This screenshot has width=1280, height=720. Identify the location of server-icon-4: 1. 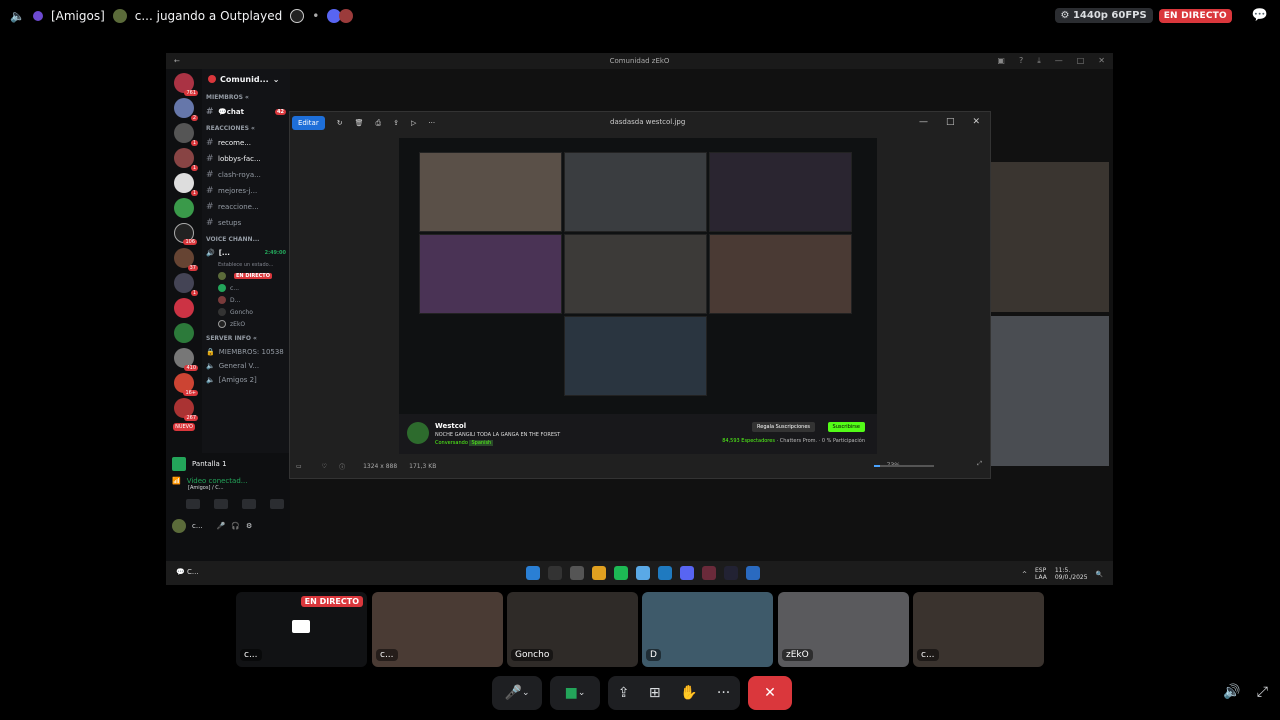
(186, 159).